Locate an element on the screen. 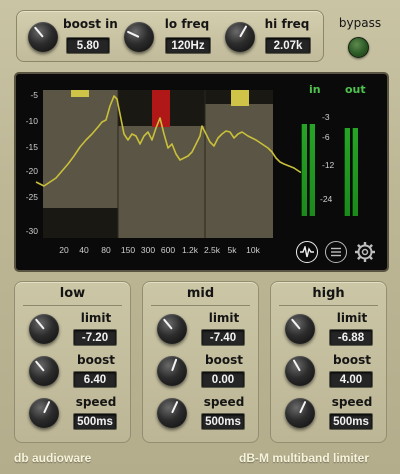 Image resolution: width=400 pixels, height=474 pixels. x-axis-label: 80 is located at coordinates (106, 250).